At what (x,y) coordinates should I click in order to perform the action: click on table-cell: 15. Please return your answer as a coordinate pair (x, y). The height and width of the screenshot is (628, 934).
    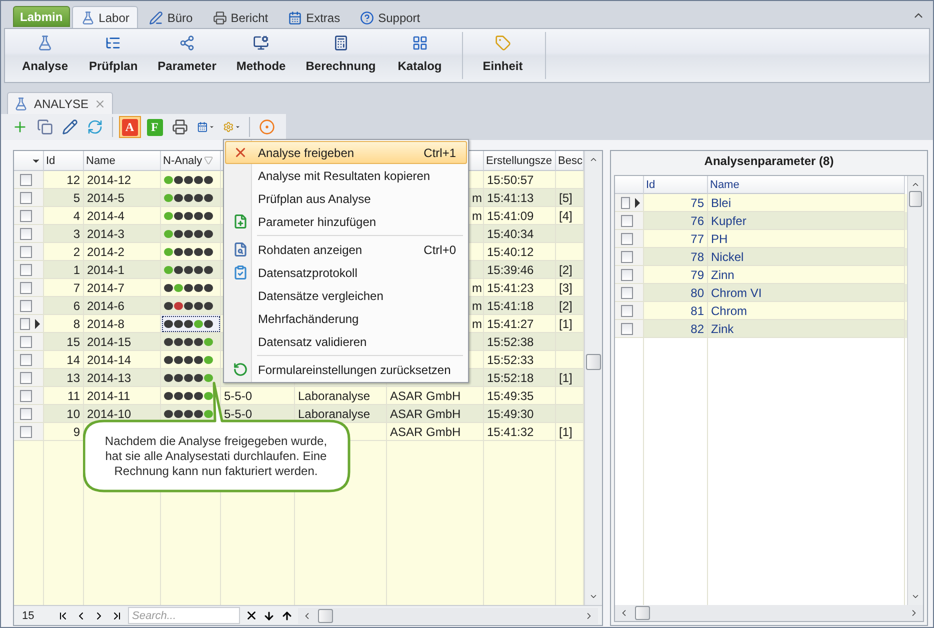
    Looking at the image, I should click on (73, 341).